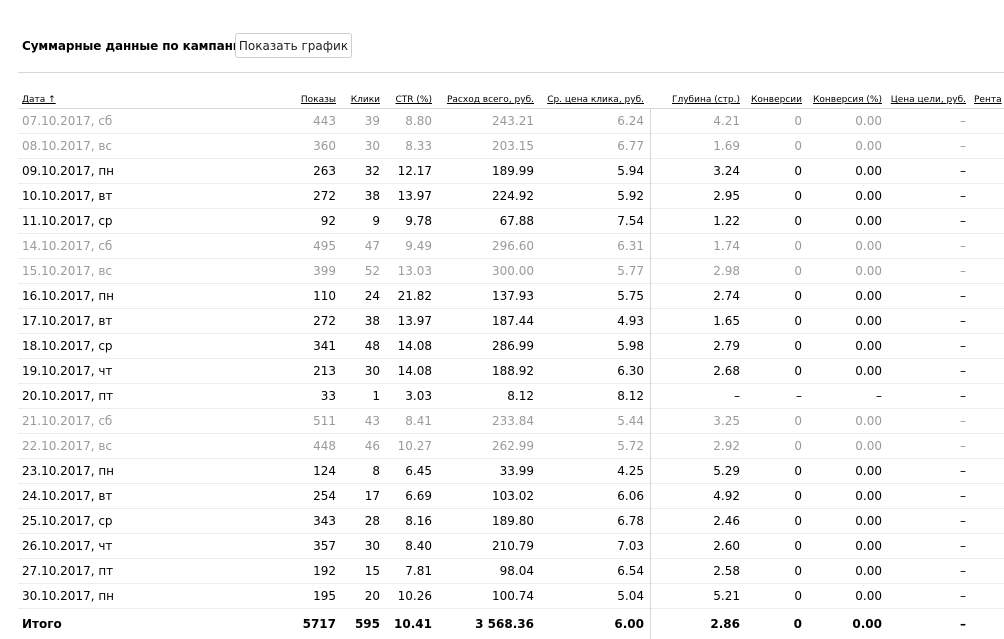  What do you see at coordinates (418, 521) in the screenshot?
I see `cell-ctr: 8.16` at bounding box center [418, 521].